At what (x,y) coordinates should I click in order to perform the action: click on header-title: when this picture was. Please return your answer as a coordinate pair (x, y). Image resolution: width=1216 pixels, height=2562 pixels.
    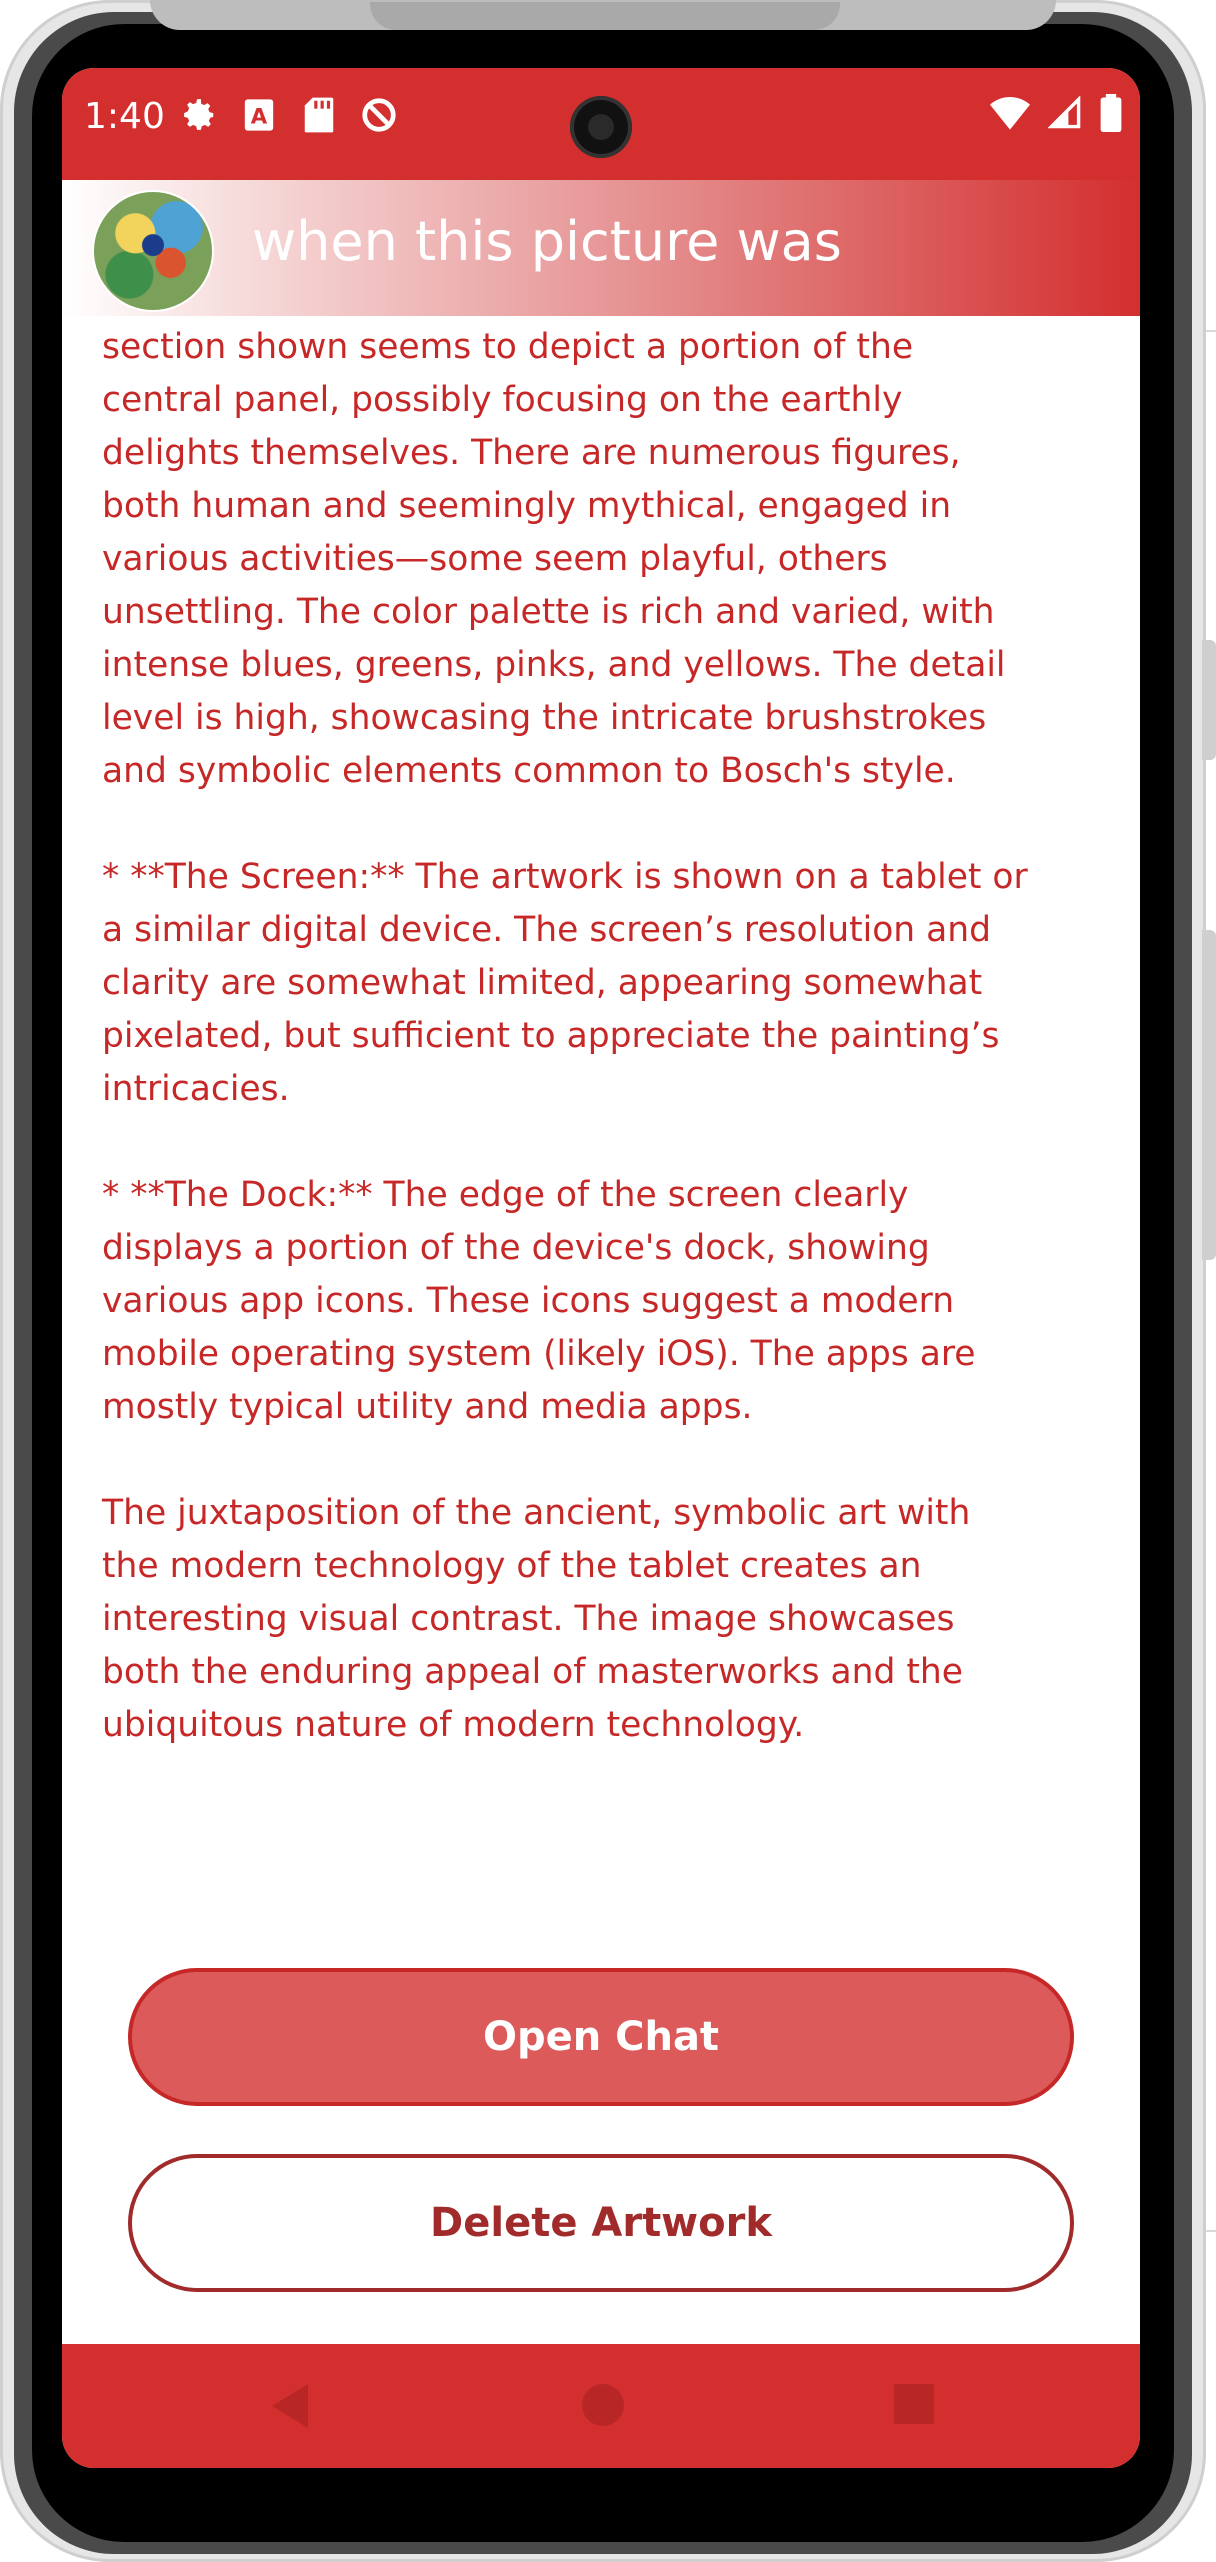
    Looking at the image, I should click on (547, 241).